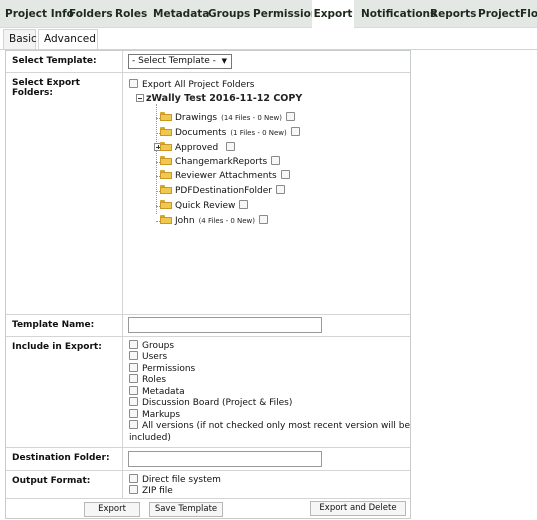 The width and height of the screenshot is (537, 520). I want to click on tab-reports: Reports, so click(453, 14).